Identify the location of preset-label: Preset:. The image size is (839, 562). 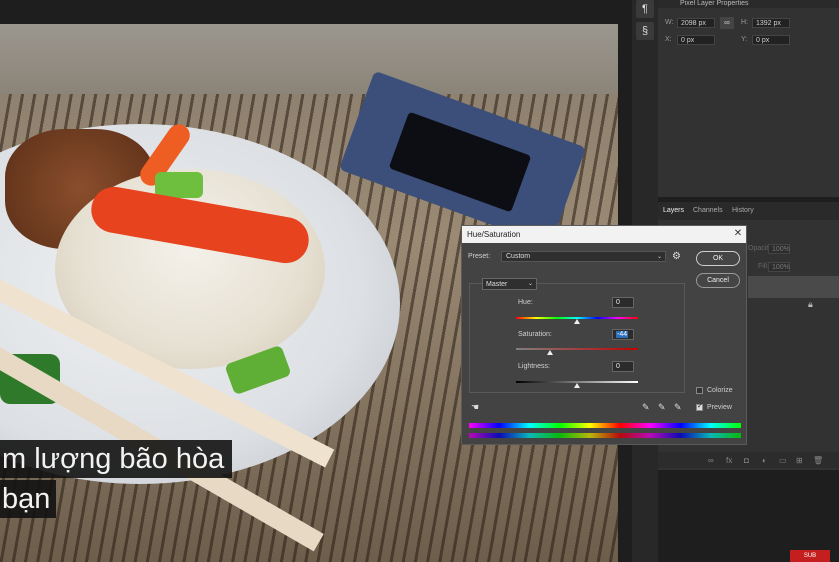
(479, 256).